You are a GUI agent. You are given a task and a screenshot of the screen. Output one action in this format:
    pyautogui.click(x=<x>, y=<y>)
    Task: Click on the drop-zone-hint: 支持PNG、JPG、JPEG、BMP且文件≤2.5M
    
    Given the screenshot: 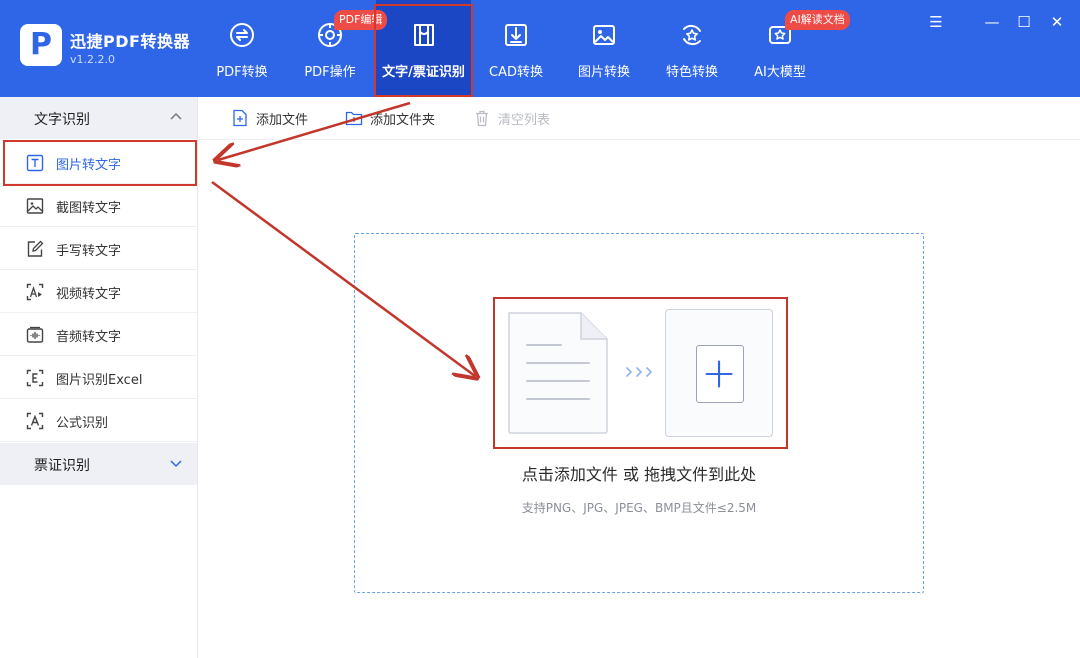 What is the action you would take?
    pyautogui.click(x=639, y=508)
    